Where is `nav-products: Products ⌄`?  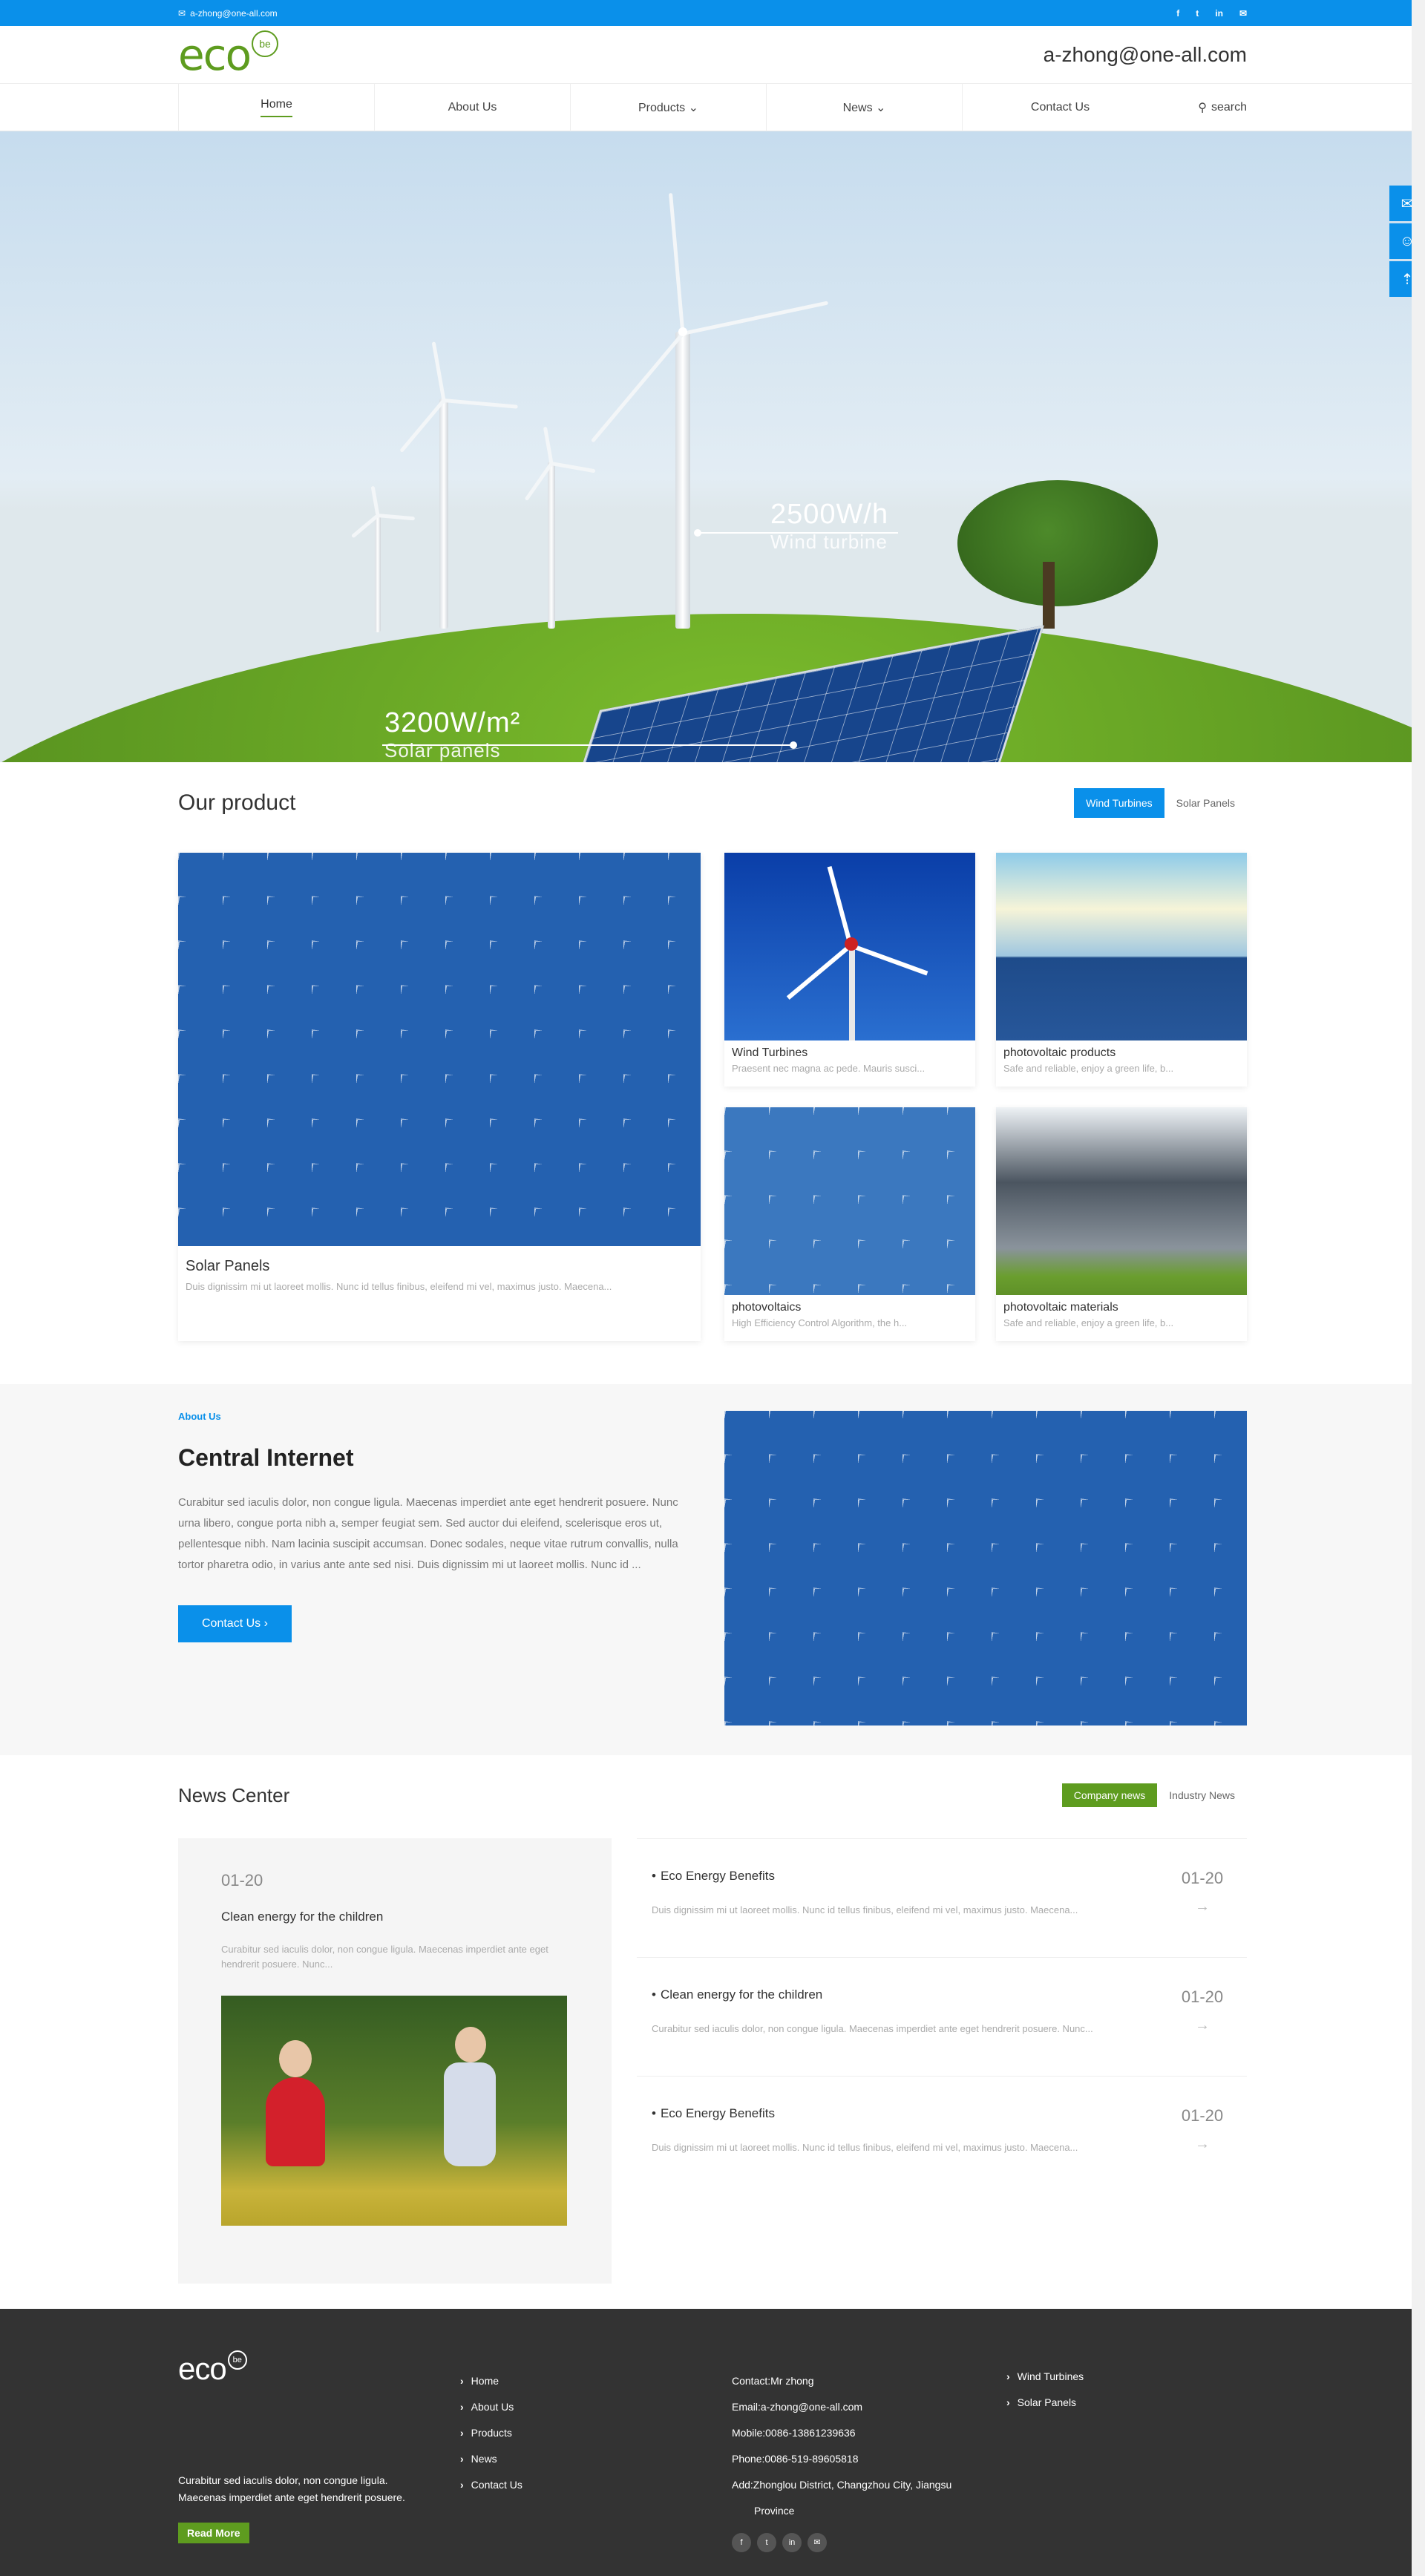 nav-products: Products ⌄ is located at coordinates (668, 107).